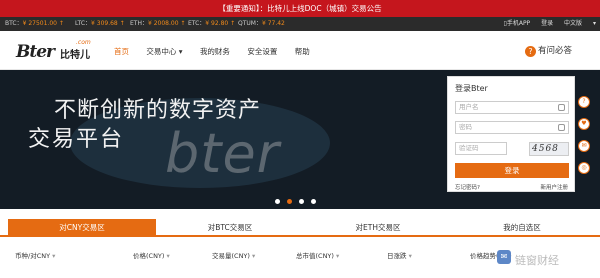 This screenshot has width=600, height=278. I want to click on market-tabs: 对CNY交易区 对BTC交易区 对ETH交易区 我的自选区, so click(300, 228).